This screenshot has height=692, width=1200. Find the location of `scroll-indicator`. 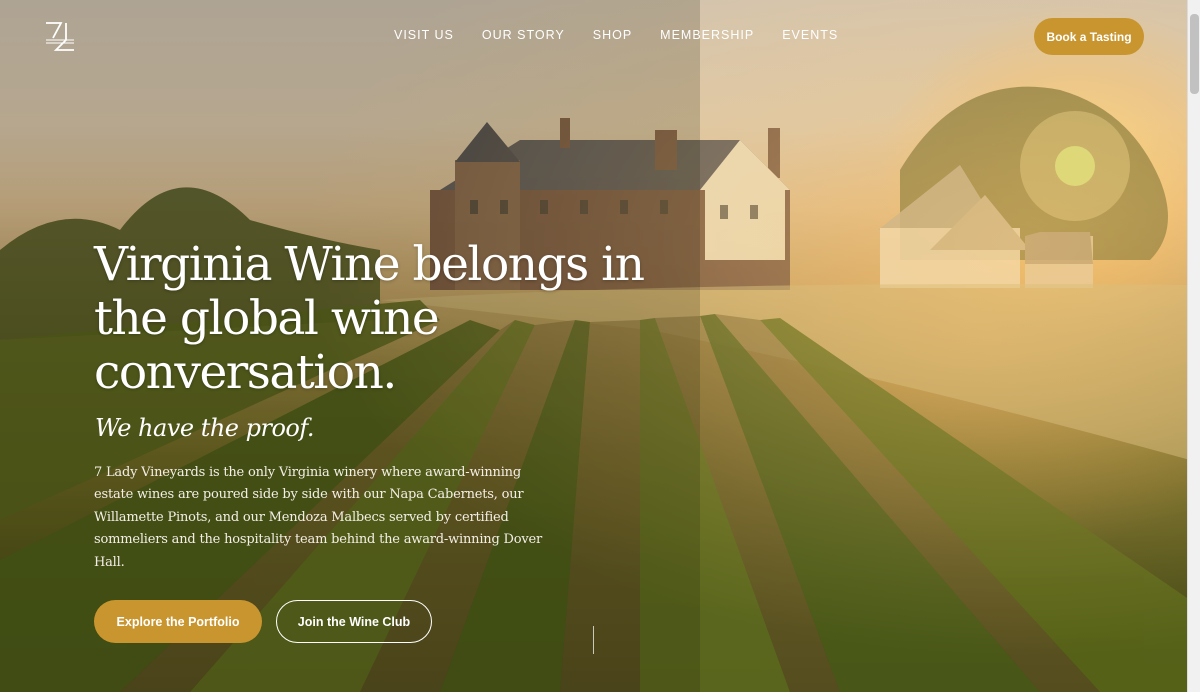

scroll-indicator is located at coordinates (593, 640).